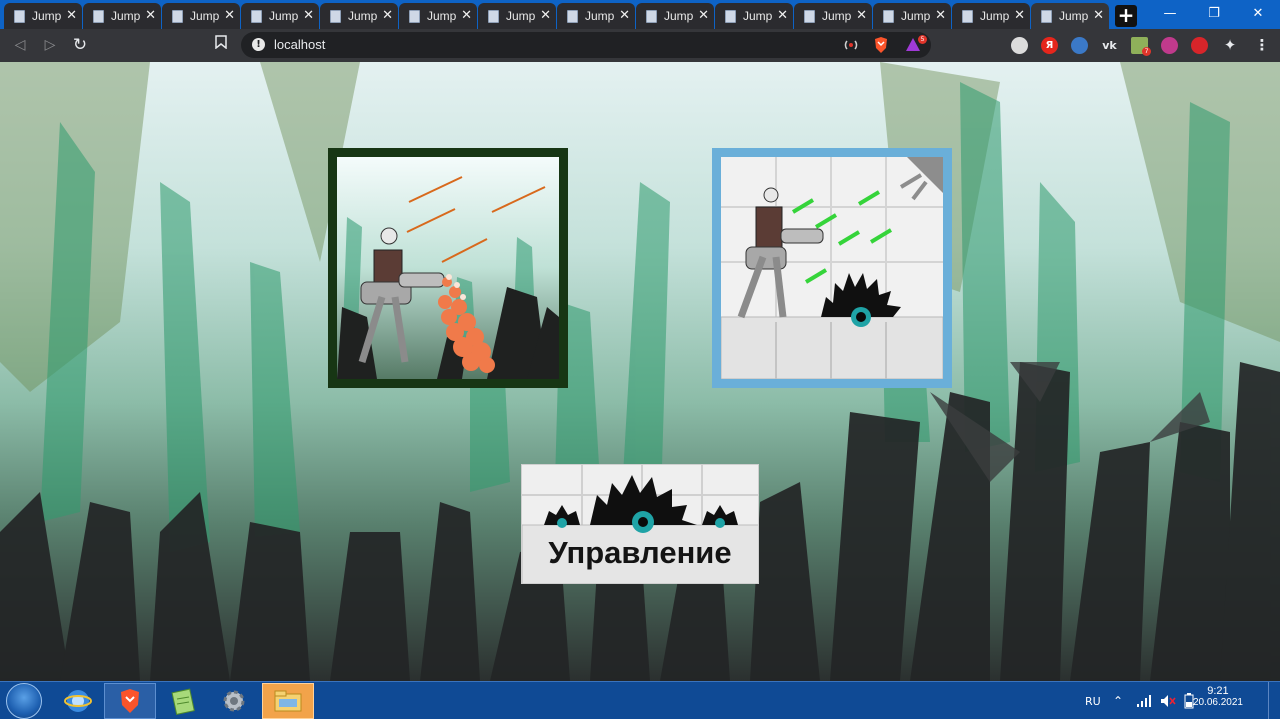 Image resolution: width=1280 pixels, height=719 pixels. Describe the element at coordinates (1230, 45) in the screenshot. I see `extensions-puzzle-icon: ✦` at that location.